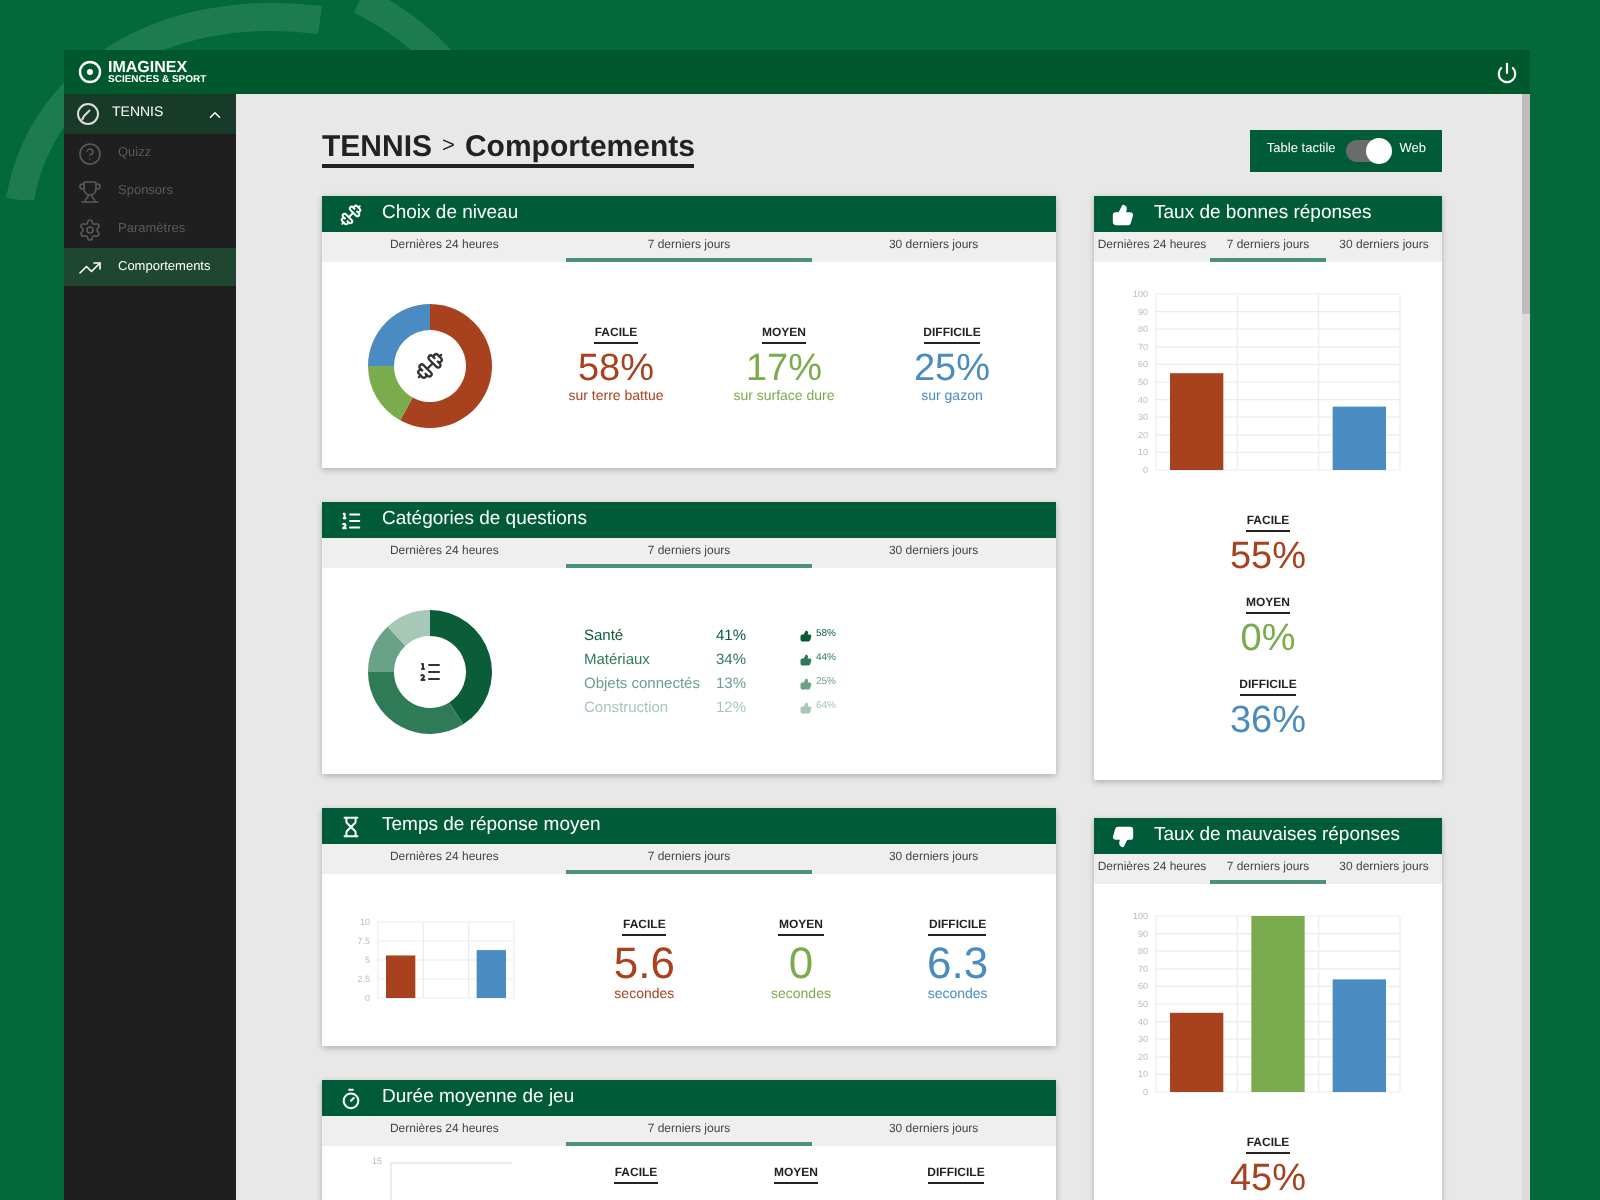 This screenshot has height=1200, width=1600. What do you see at coordinates (1277, 836) in the screenshot?
I see `card-title: Taux de mauvaises réponses` at bounding box center [1277, 836].